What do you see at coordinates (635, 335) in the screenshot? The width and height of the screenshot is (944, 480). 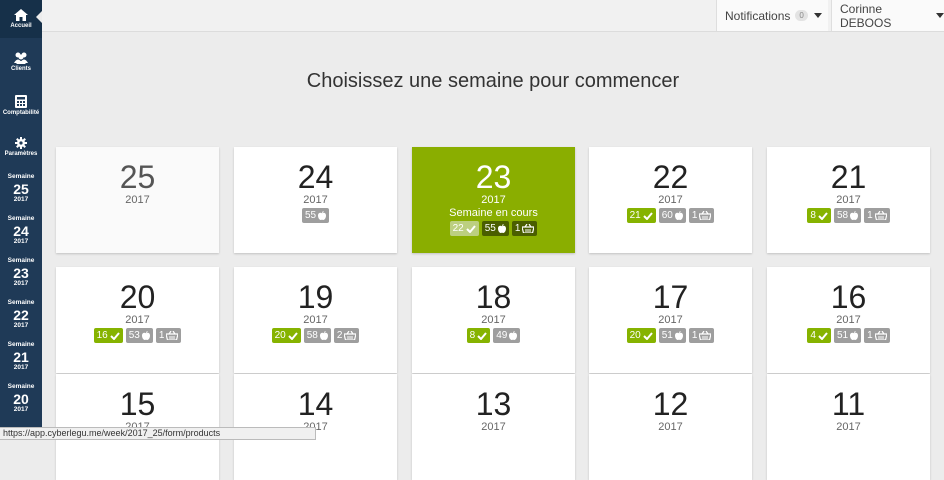 I see `validated-badge-count: 20` at bounding box center [635, 335].